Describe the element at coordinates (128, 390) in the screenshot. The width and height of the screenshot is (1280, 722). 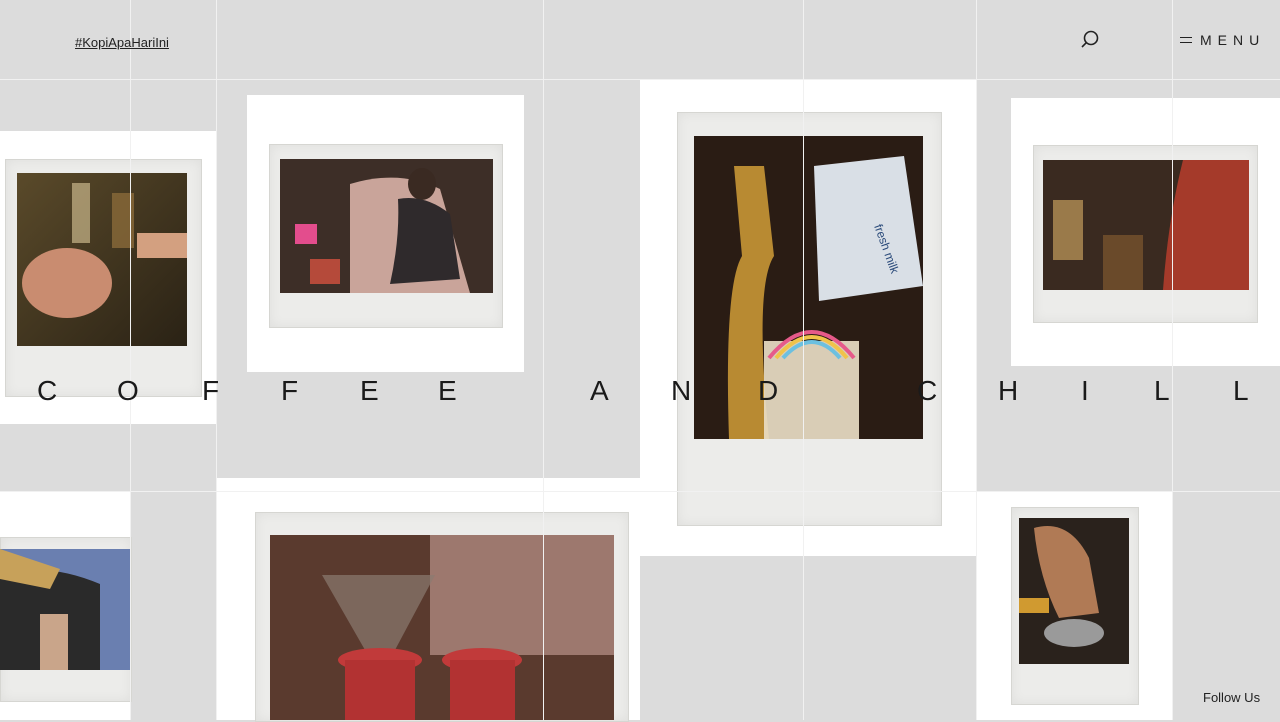
I see `headline-letter: O` at that location.